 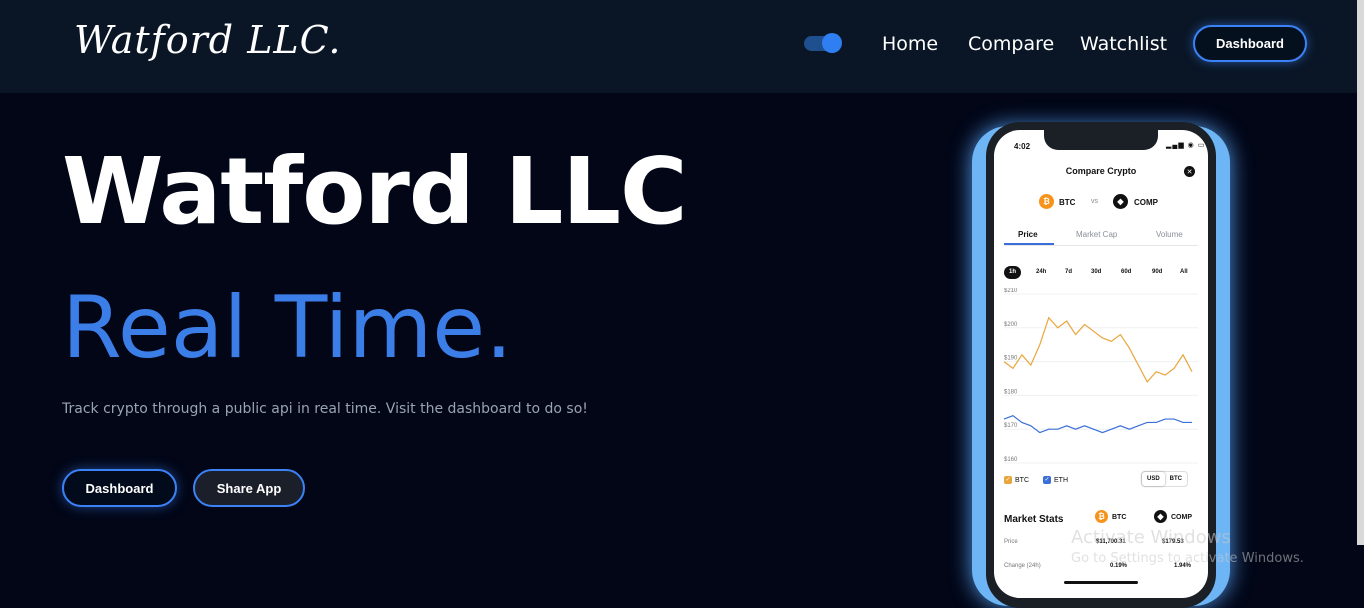 What do you see at coordinates (1011, 392) in the screenshot?
I see `y-tick-label: $180` at bounding box center [1011, 392].